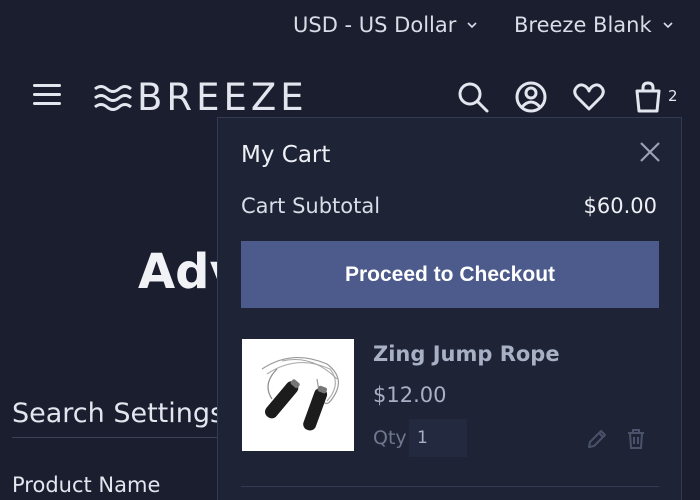 The width and height of the screenshot is (700, 500). What do you see at coordinates (597, 439) in the screenshot?
I see `pencil-icon` at bounding box center [597, 439].